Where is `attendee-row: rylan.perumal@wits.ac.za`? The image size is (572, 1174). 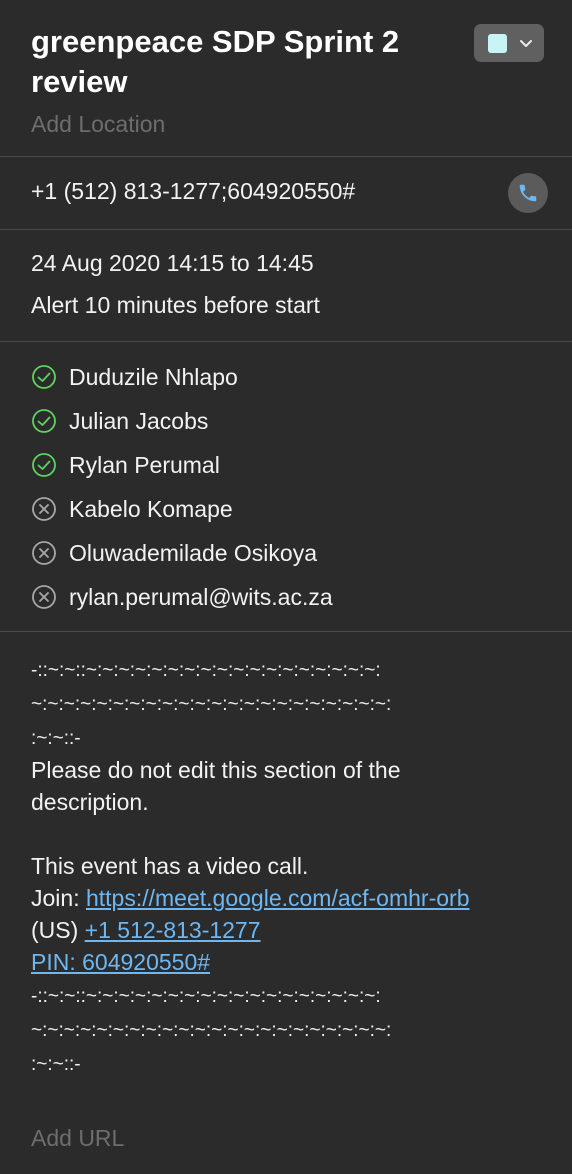
attendee-row: rylan.perumal@wits.ac.za is located at coordinates (182, 597).